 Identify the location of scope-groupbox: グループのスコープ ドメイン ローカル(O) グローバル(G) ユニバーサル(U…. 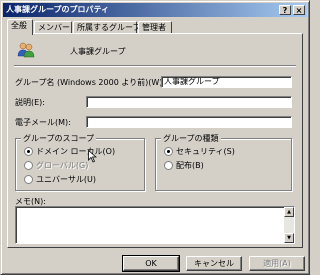
(80, 162).